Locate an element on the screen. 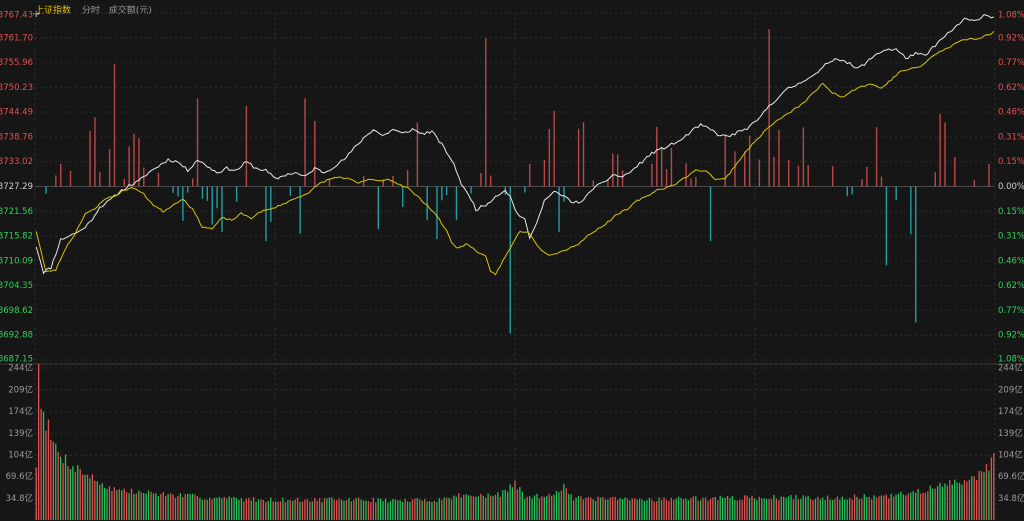  price-axis-label: 3692.88 is located at coordinates (16, 336).